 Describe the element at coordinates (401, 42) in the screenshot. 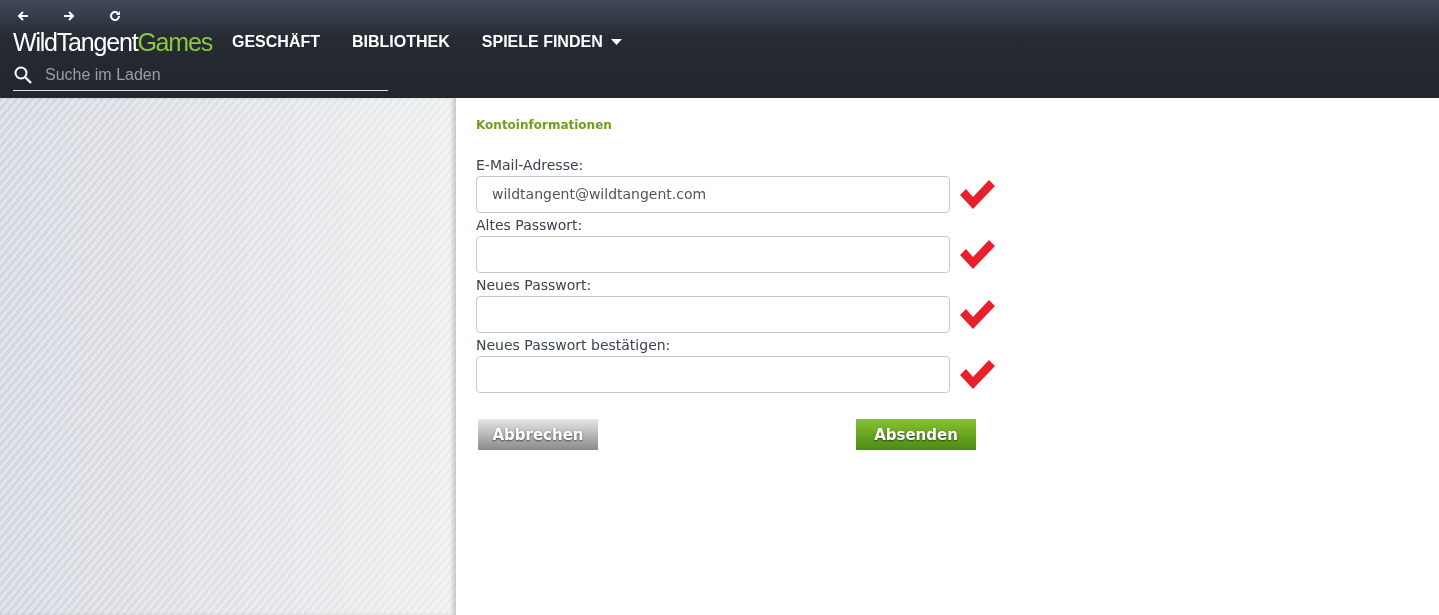

I see `menu-item: BIBLIOTHEK` at that location.